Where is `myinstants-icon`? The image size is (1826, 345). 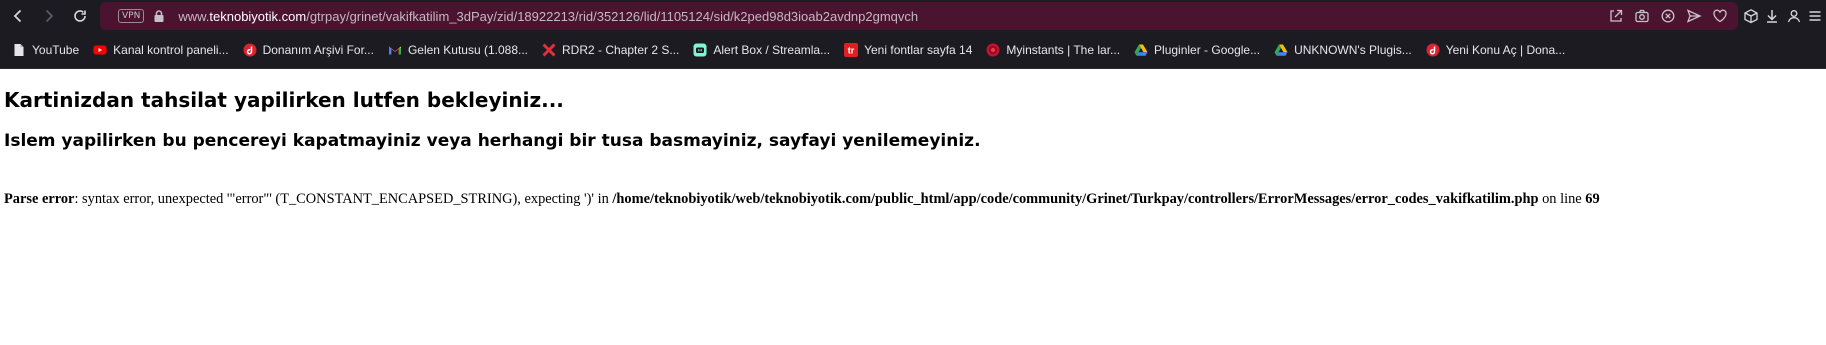 myinstants-icon is located at coordinates (993, 50).